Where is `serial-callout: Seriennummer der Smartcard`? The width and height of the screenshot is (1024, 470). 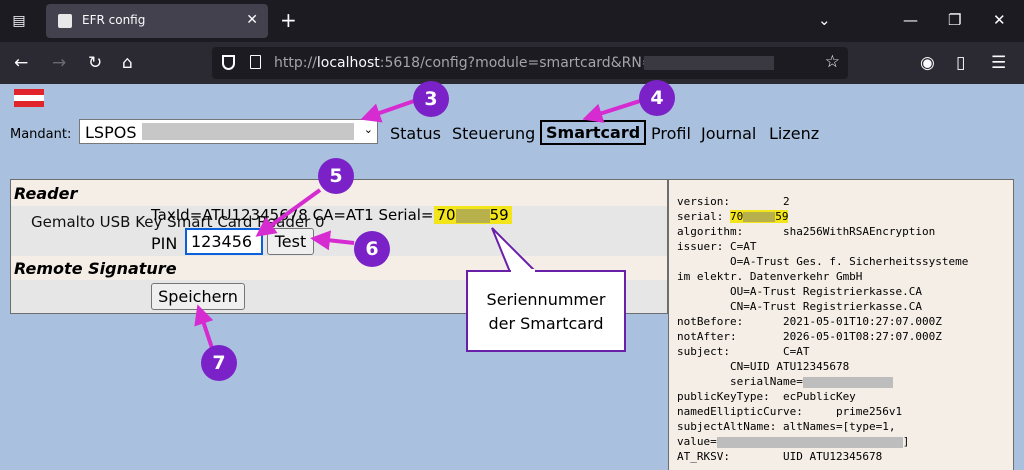
serial-callout: Seriennummer der Smartcard is located at coordinates (546, 311).